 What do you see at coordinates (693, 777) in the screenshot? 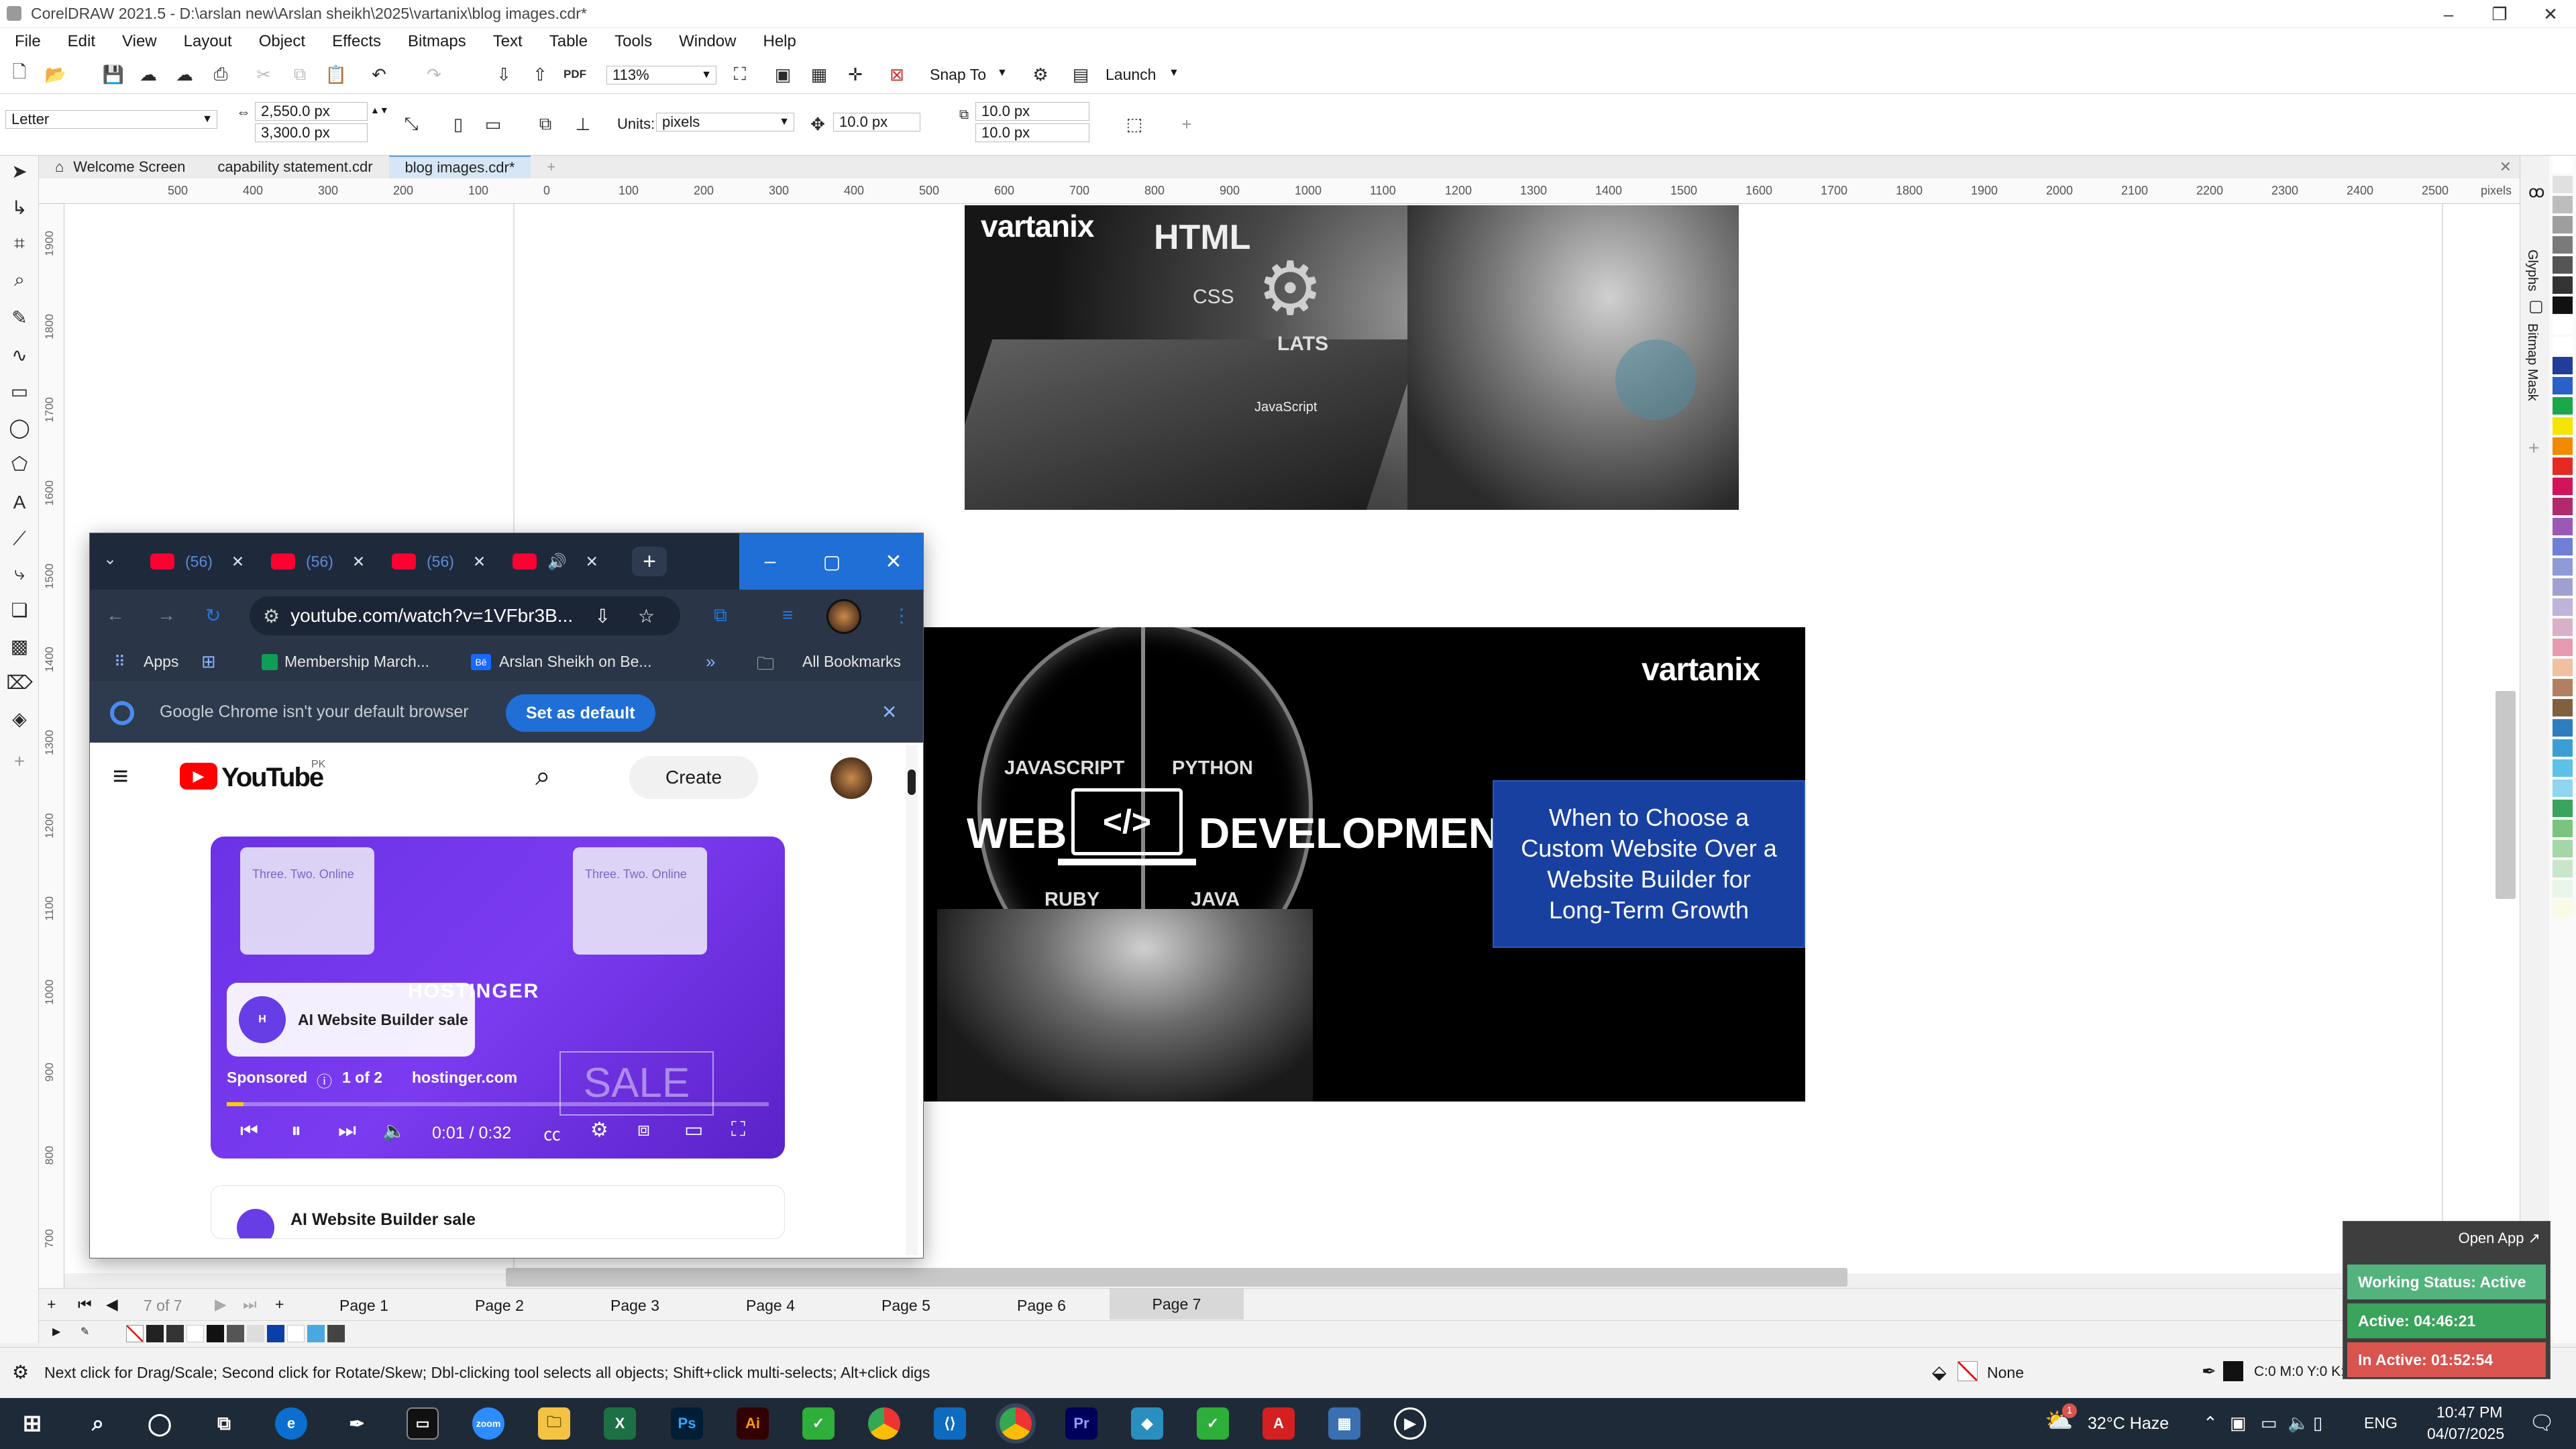
I see `create-button: Create` at bounding box center [693, 777].